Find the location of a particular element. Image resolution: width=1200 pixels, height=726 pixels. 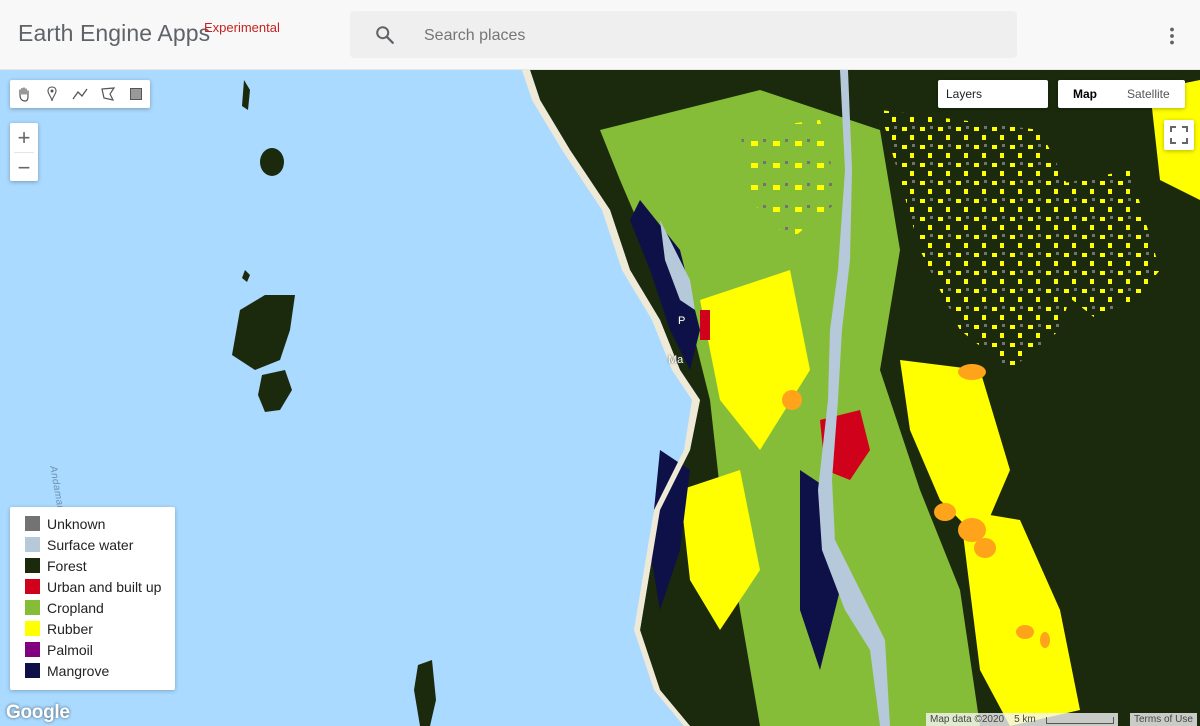

map-type-map-button: Map is located at coordinates (1085, 94).